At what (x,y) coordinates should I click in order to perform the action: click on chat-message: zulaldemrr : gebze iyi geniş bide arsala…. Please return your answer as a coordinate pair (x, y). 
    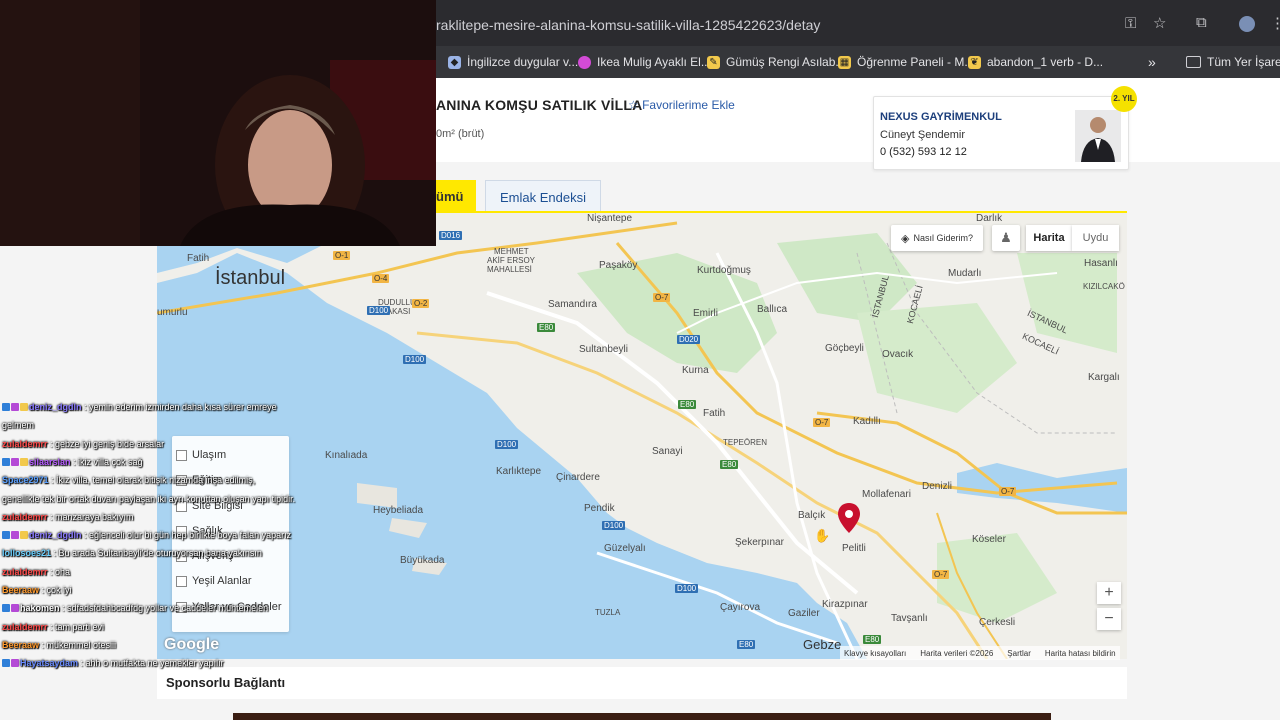
    Looking at the image, I should click on (83, 444).